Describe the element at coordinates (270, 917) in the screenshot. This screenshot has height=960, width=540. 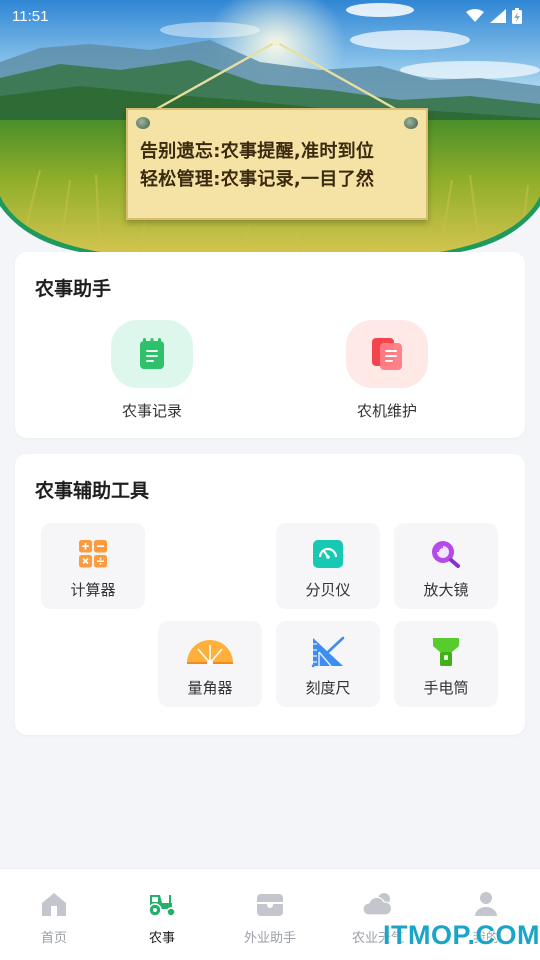
I see `tab-field-assistant: 外业助手` at that location.